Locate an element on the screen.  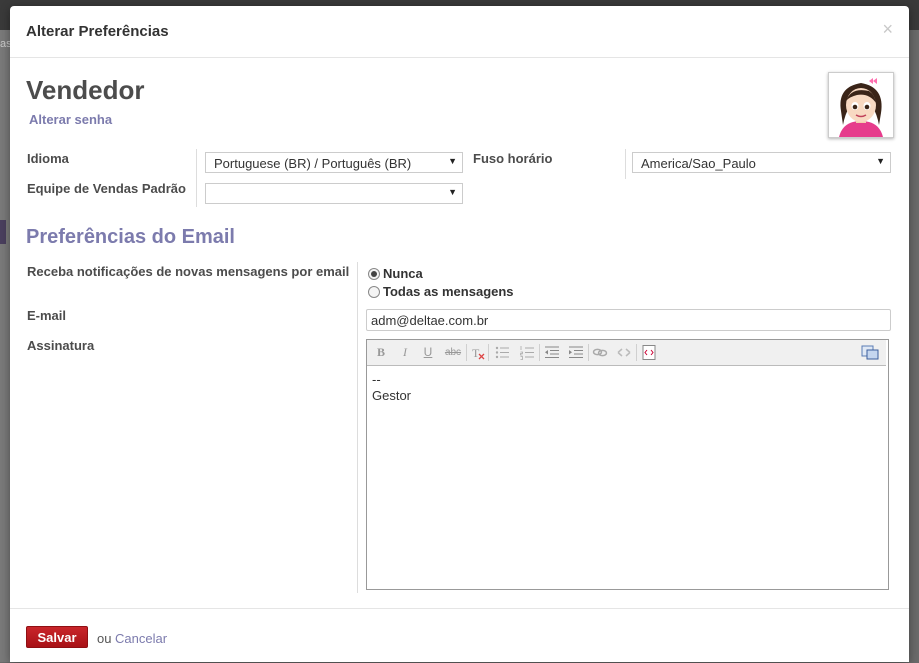
signature-label: Assinatura is located at coordinates (61, 345).